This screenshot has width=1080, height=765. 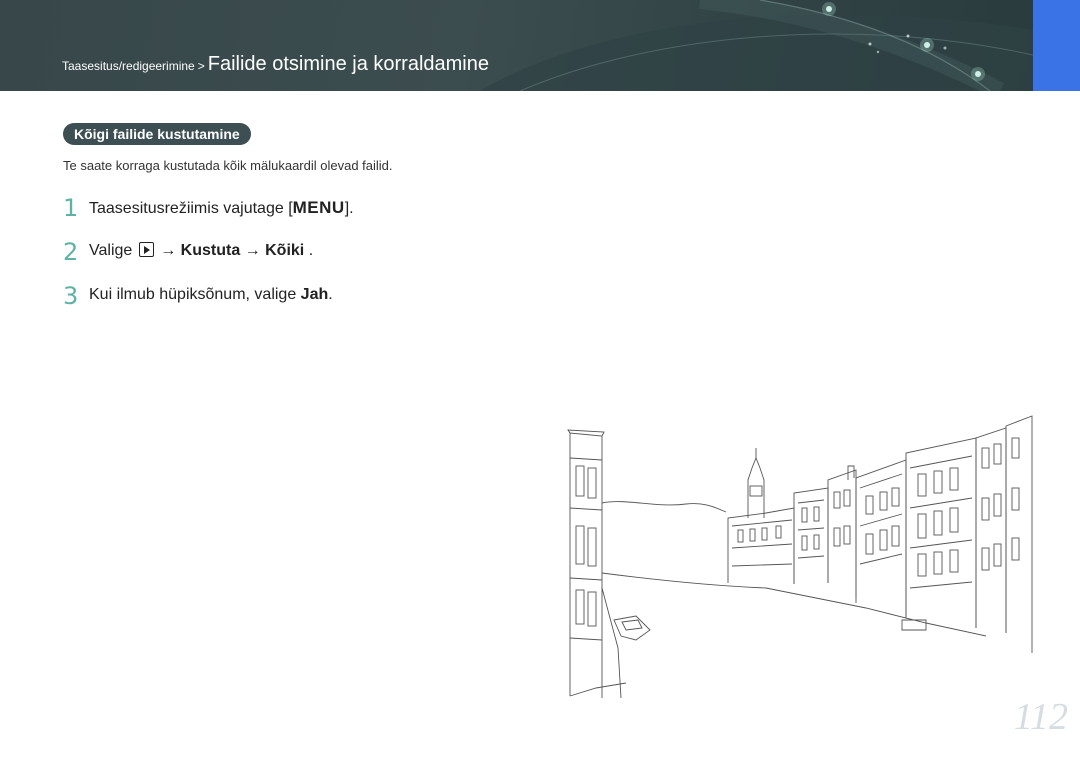 What do you see at coordinates (71, 252) in the screenshot?
I see `step-number: 2` at bounding box center [71, 252].